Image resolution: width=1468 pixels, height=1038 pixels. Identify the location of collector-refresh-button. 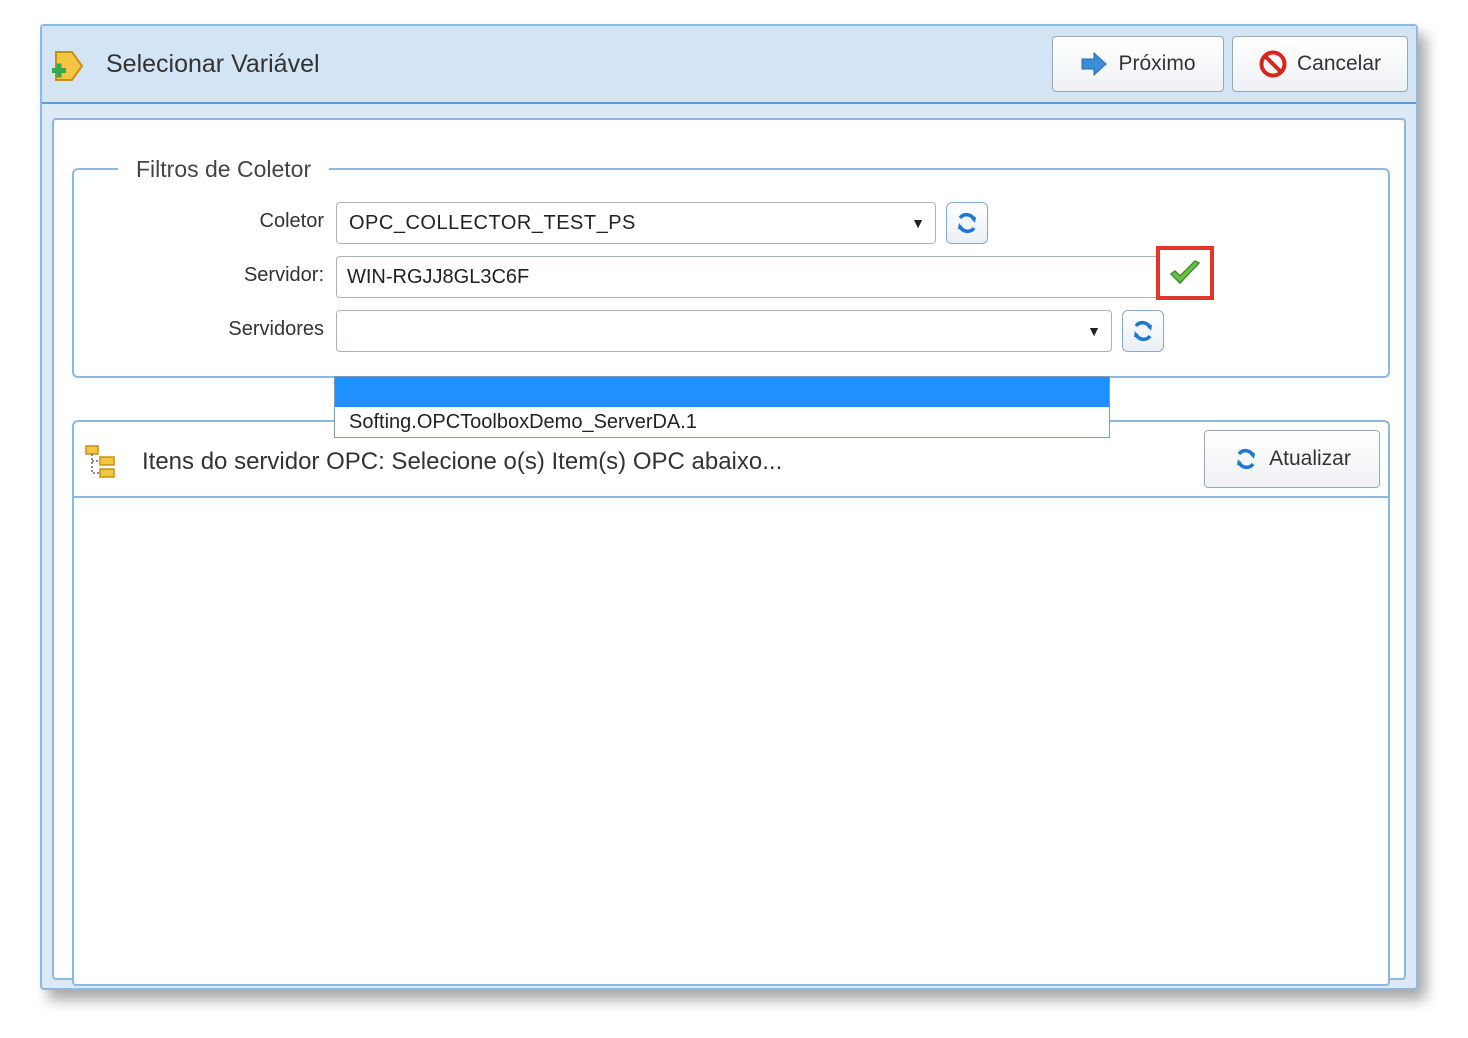
(967, 223).